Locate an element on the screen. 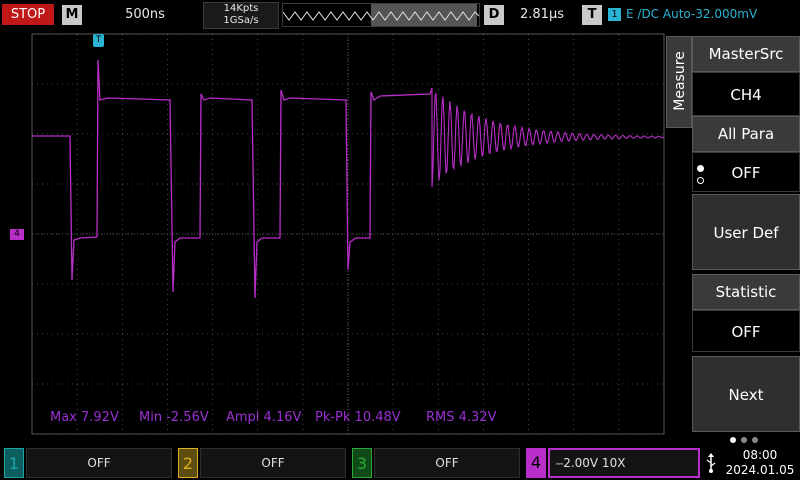 Image resolution: width=800 pixels, height=480 pixels. all-para-state: OFF is located at coordinates (746, 173).